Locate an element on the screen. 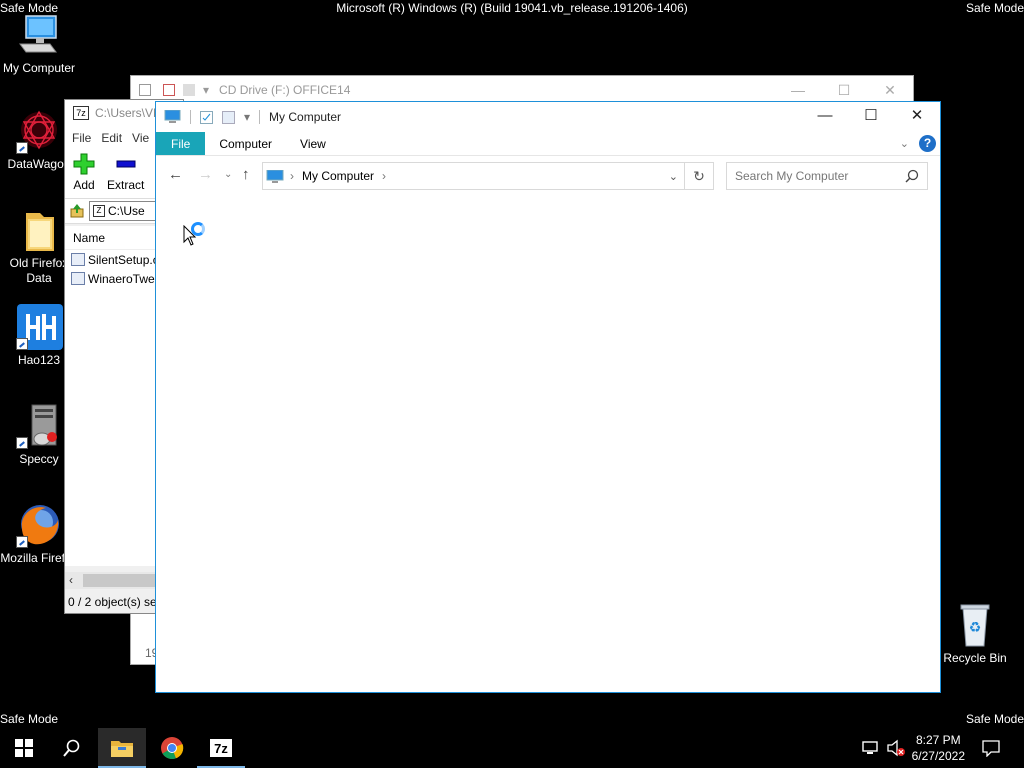  chrome-icon is located at coordinates (172, 748).